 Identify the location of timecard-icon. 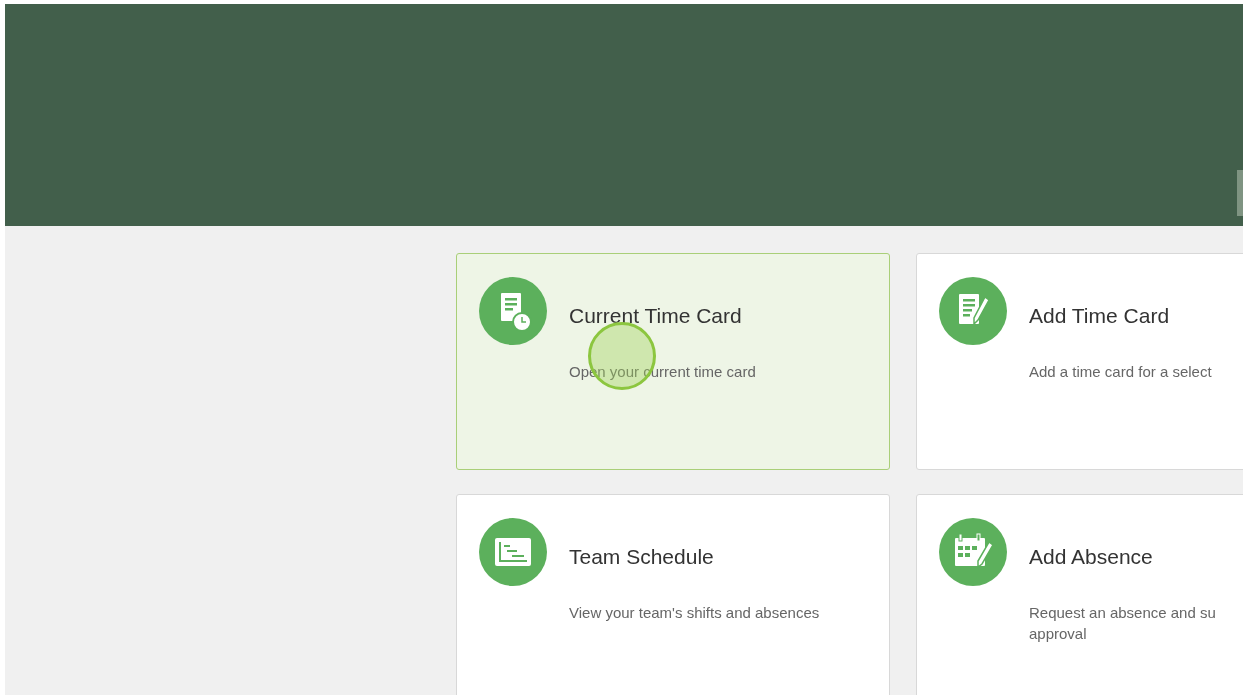
(513, 311).